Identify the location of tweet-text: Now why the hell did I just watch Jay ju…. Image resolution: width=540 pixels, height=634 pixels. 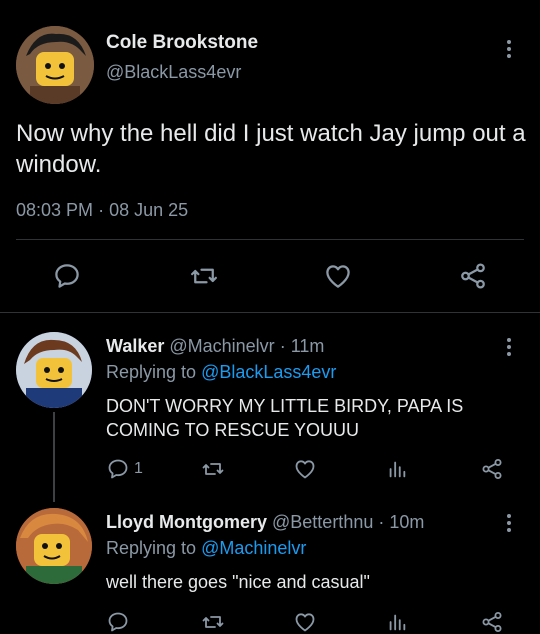
(271, 149).